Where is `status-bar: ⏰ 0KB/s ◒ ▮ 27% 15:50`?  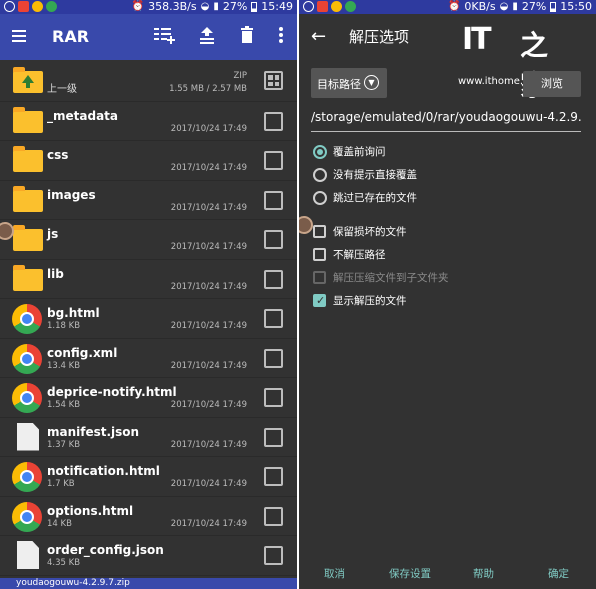 status-bar: ⏰ 0KB/s ◒ ▮ 27% 15:50 is located at coordinates (447, 7).